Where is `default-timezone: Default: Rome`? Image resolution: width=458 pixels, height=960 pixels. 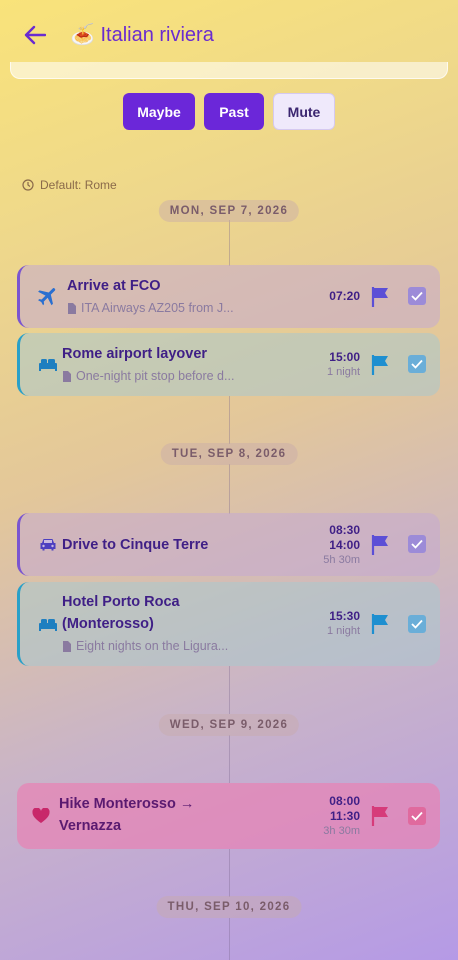 default-timezone: Default: Rome is located at coordinates (69, 185).